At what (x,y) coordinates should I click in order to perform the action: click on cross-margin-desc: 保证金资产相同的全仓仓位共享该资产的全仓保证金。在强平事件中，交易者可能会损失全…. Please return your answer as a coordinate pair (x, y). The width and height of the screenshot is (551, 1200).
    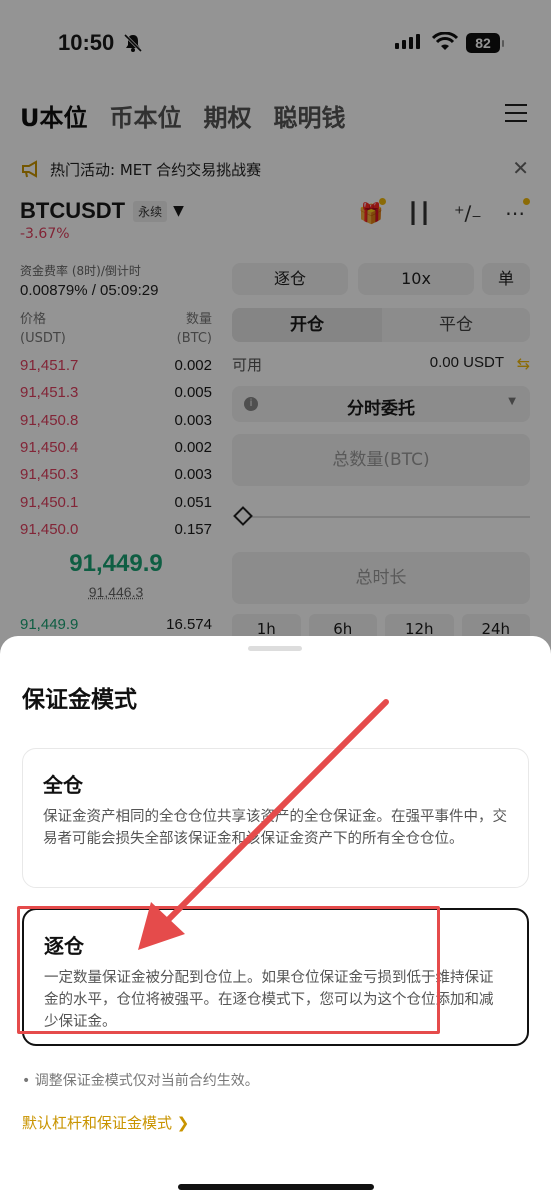
    Looking at the image, I should click on (275, 828).